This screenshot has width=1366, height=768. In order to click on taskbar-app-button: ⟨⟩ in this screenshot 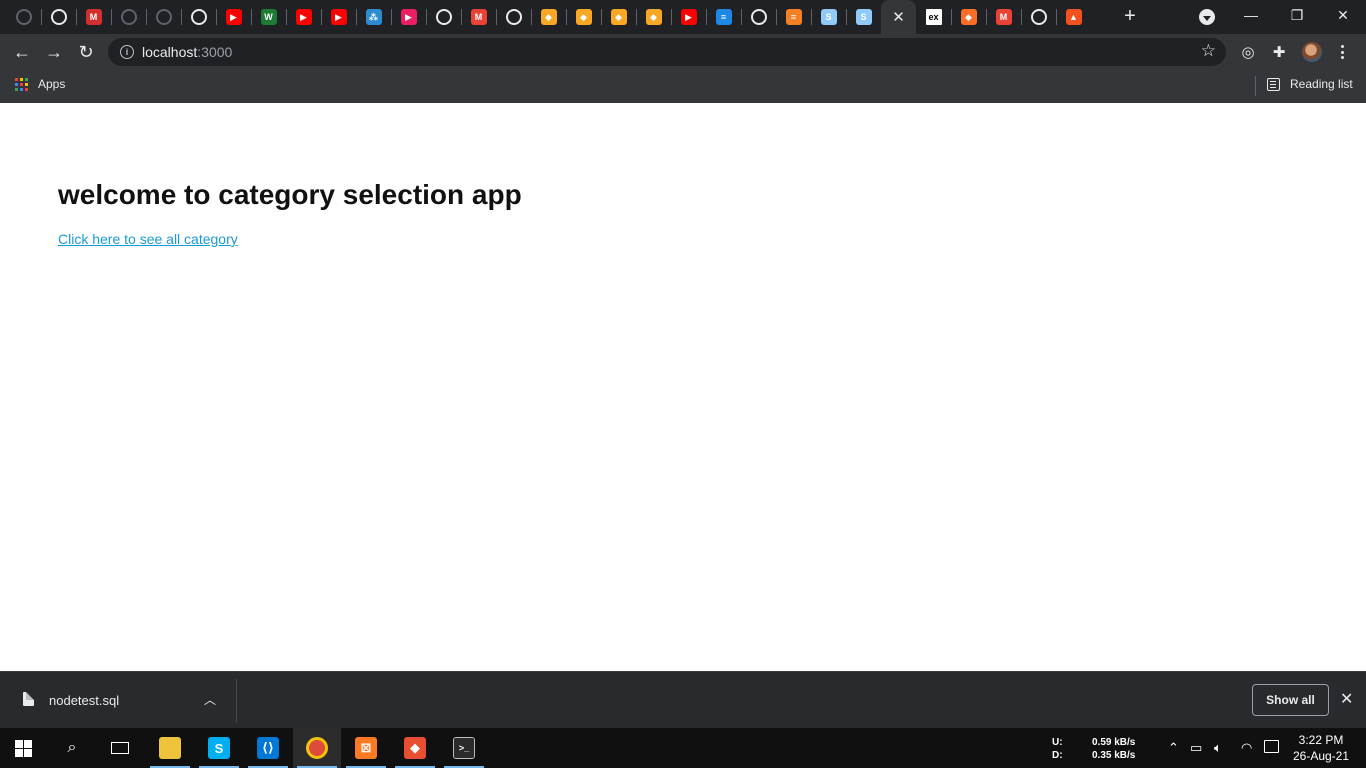, I will do `click(268, 748)`.